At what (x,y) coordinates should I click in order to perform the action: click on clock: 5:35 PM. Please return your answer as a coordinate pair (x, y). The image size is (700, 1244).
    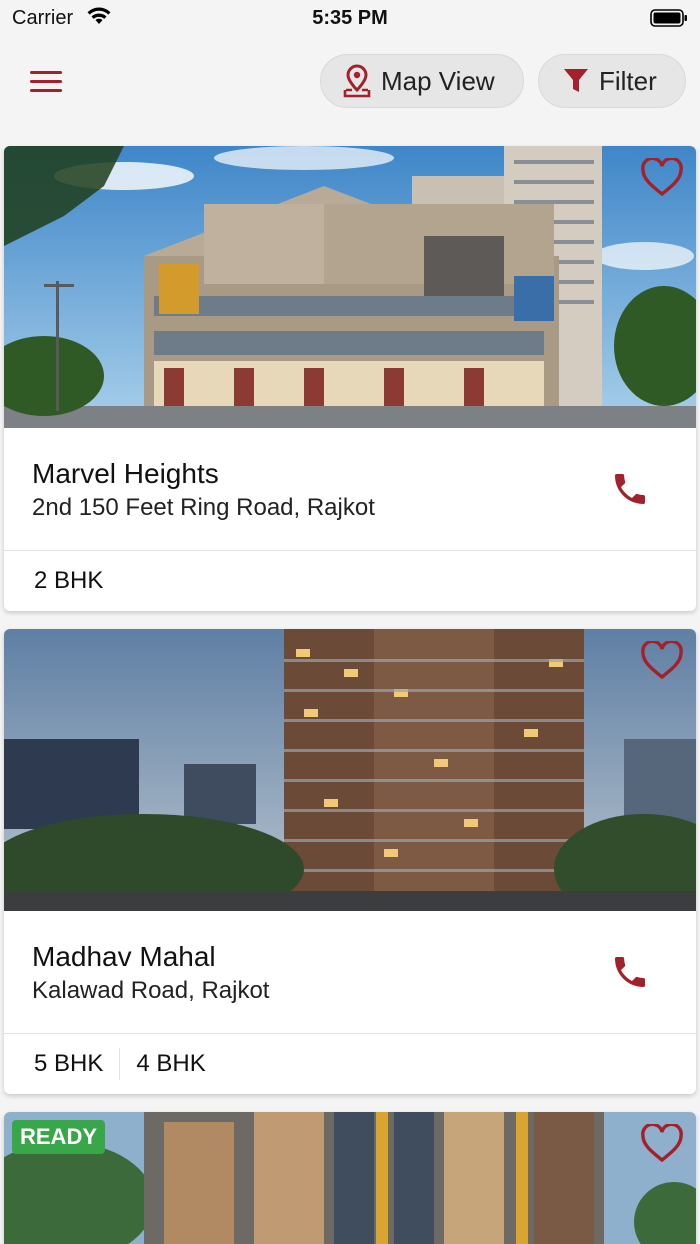
    Looking at the image, I should click on (350, 18).